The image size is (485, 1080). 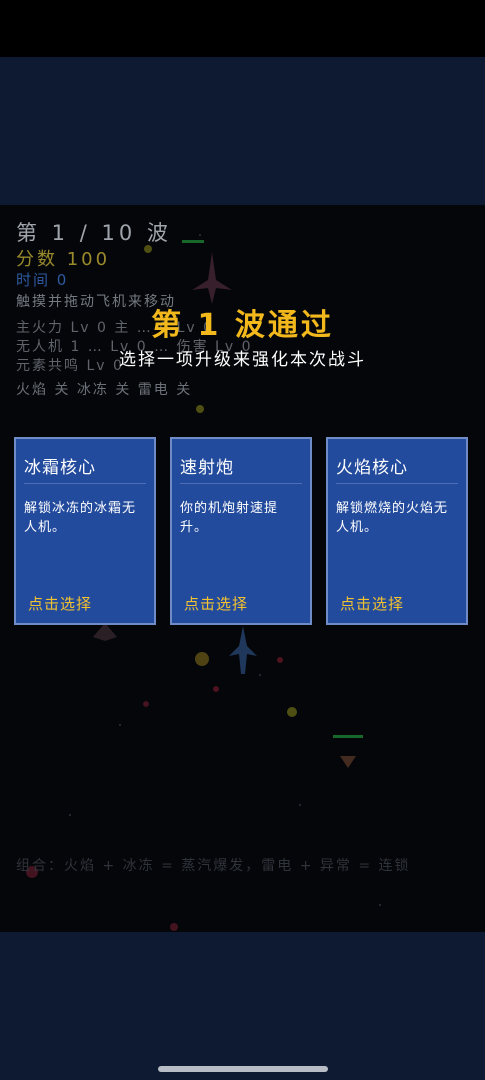 I want to click on status-bar, so click(x=242, y=28).